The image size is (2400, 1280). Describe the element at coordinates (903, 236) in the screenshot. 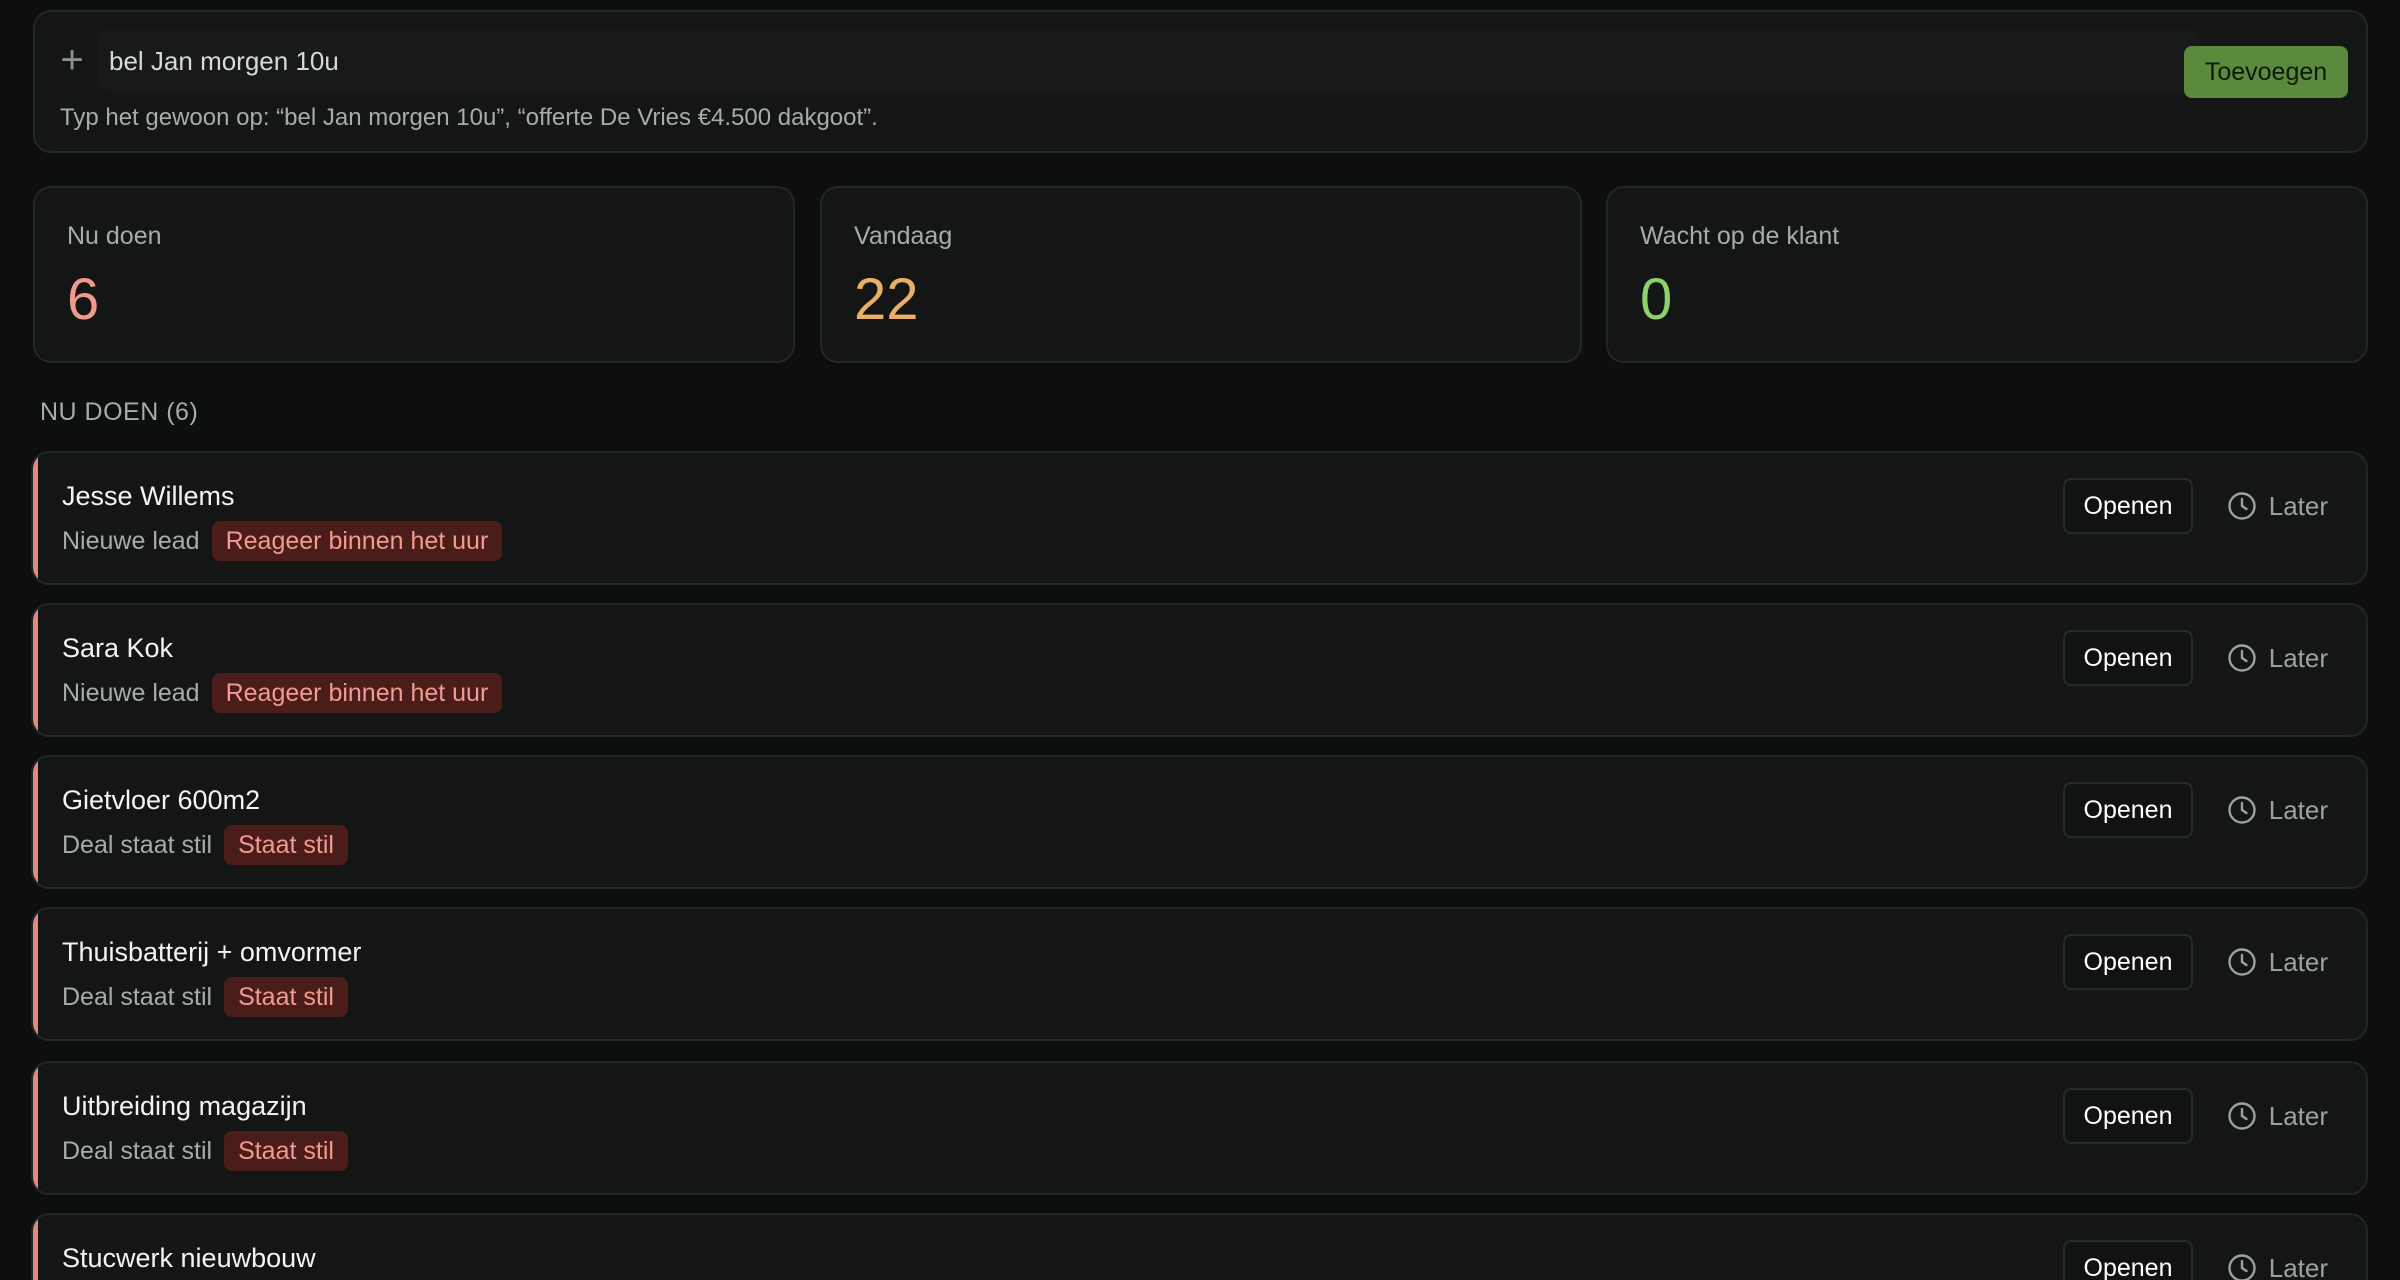

I see `stat-label: Vandaag` at that location.